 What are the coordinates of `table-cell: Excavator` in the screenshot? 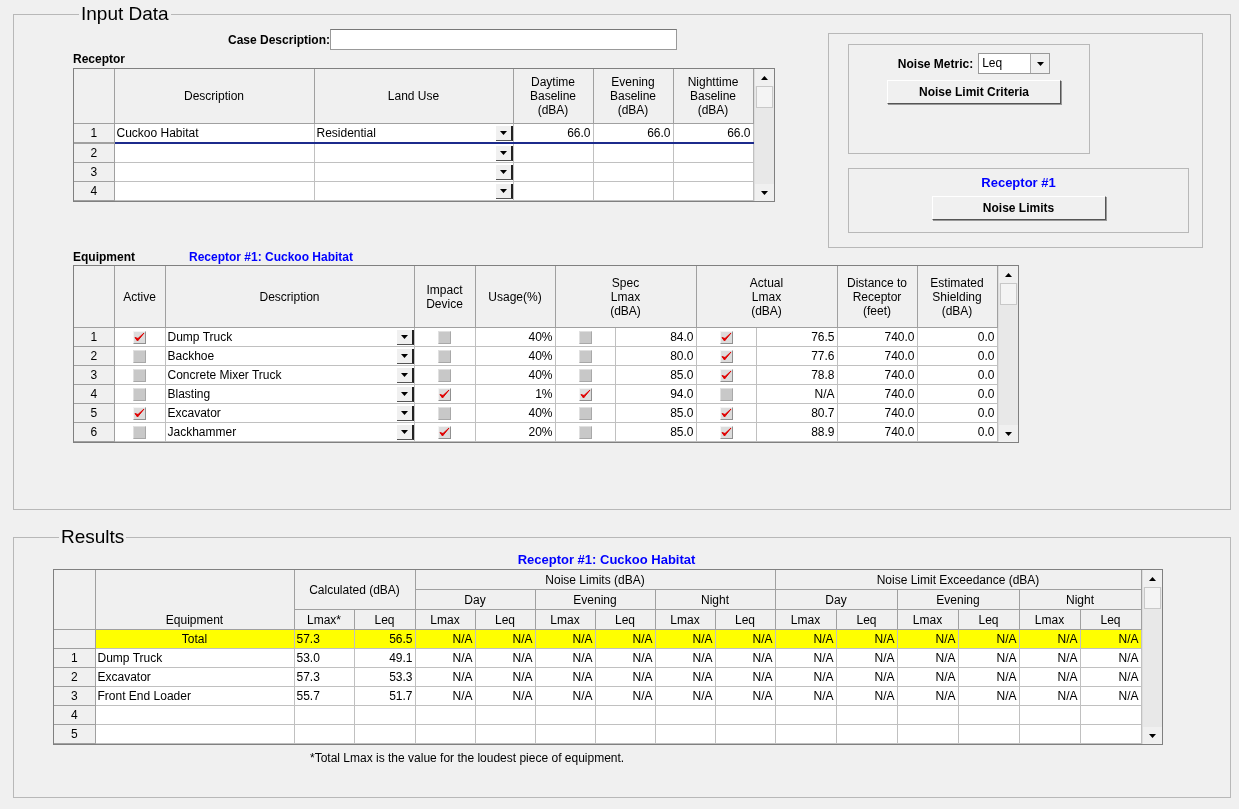 It's located at (124, 677).